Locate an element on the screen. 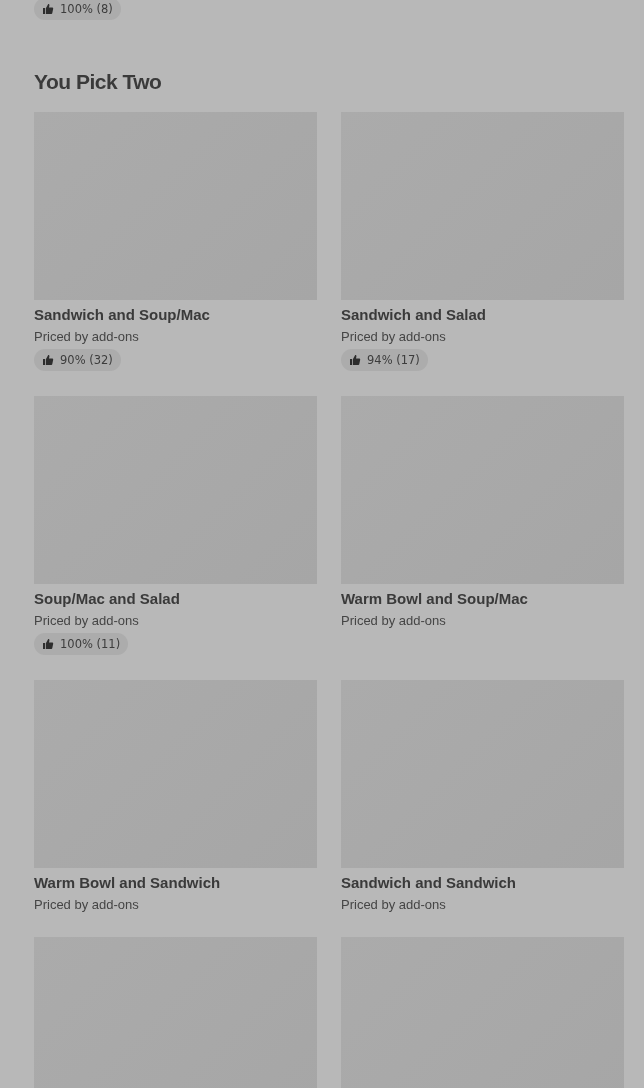 The height and width of the screenshot is (1088, 644). rating-badge: 100% (8) is located at coordinates (77, 10).